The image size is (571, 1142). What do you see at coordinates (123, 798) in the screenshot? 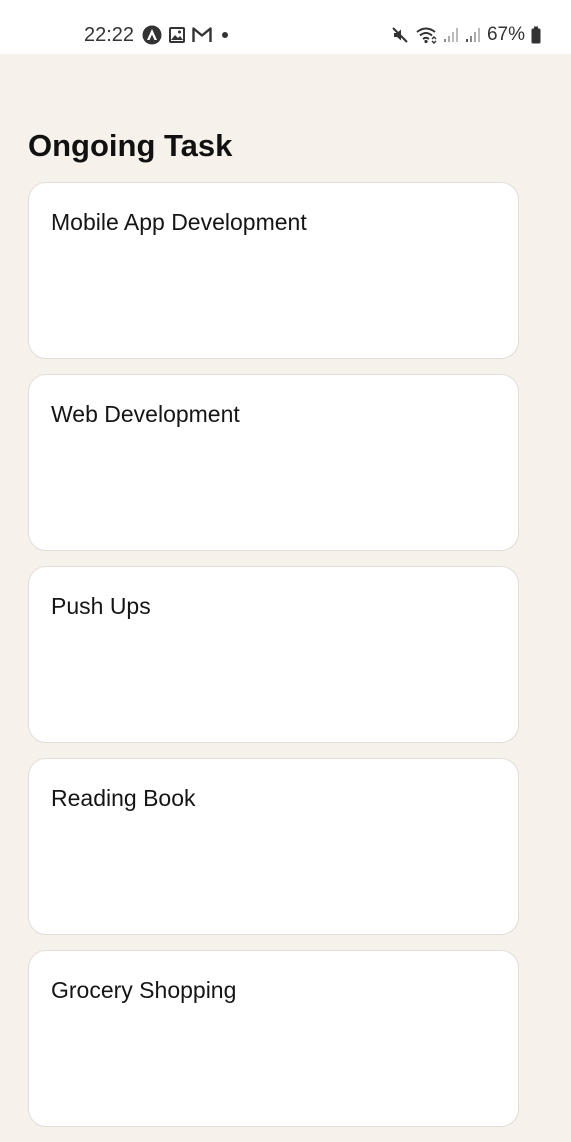
I see `task-title: Reading Book` at bounding box center [123, 798].